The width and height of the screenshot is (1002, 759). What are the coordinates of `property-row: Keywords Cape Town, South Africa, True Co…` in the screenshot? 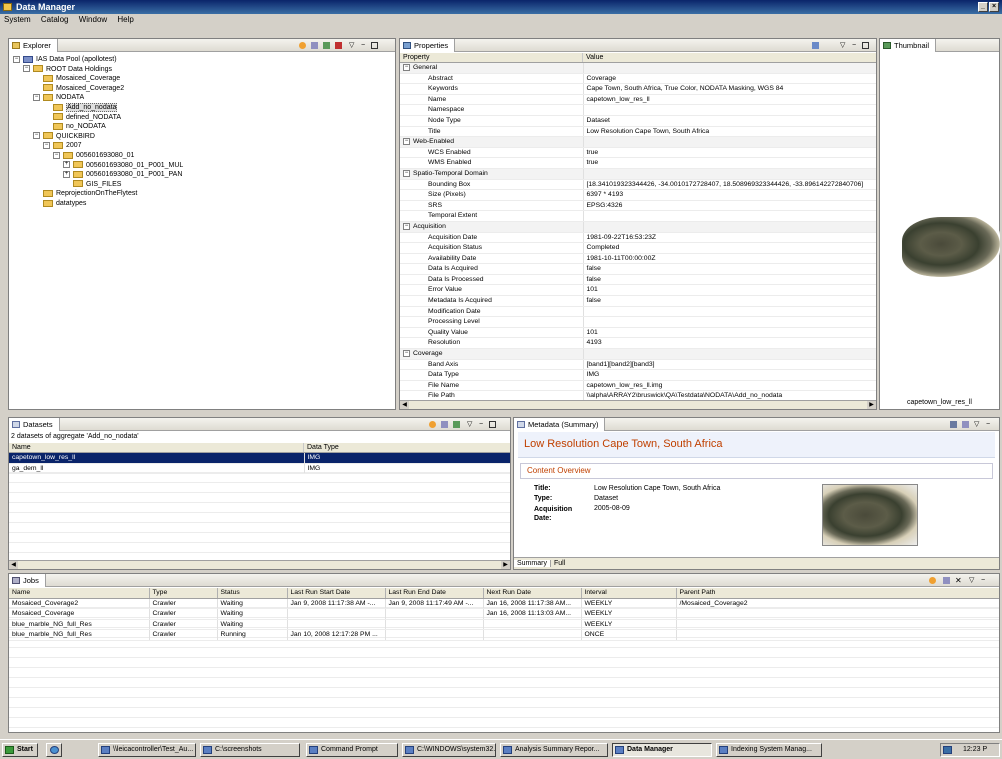 It's located at (638, 89).